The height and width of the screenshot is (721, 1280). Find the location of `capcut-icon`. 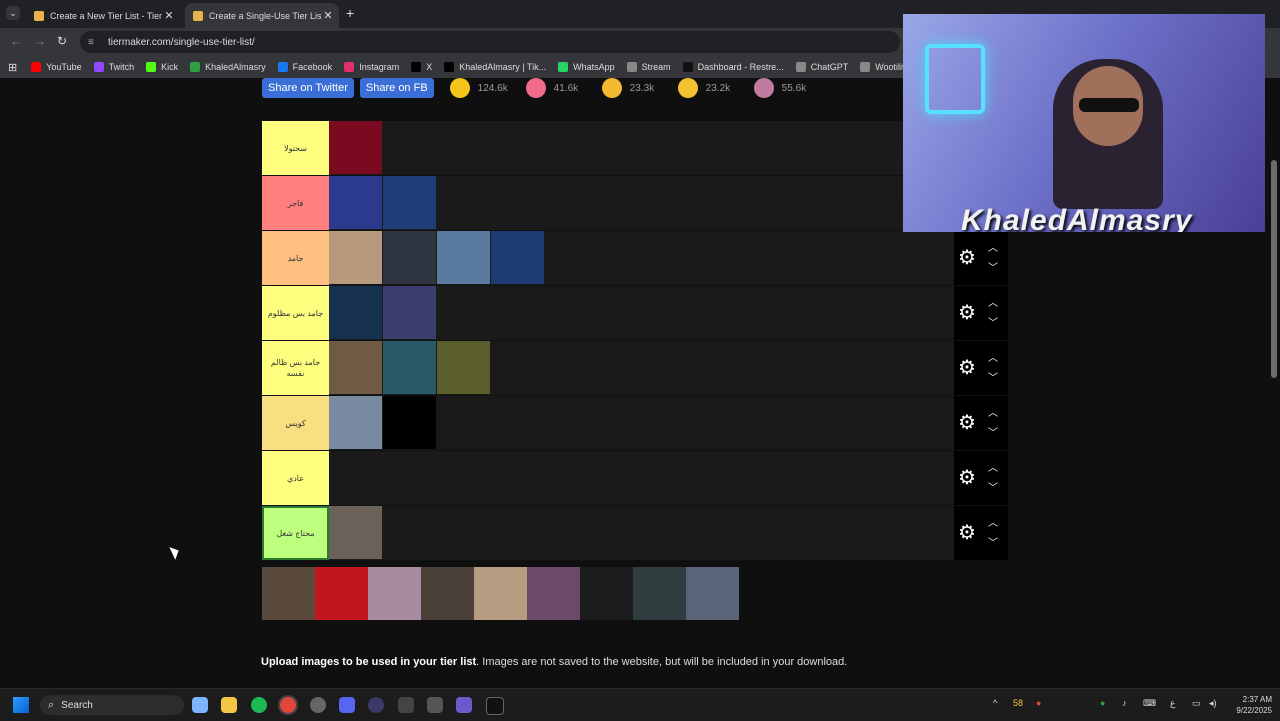

capcut-icon is located at coordinates (495, 706).